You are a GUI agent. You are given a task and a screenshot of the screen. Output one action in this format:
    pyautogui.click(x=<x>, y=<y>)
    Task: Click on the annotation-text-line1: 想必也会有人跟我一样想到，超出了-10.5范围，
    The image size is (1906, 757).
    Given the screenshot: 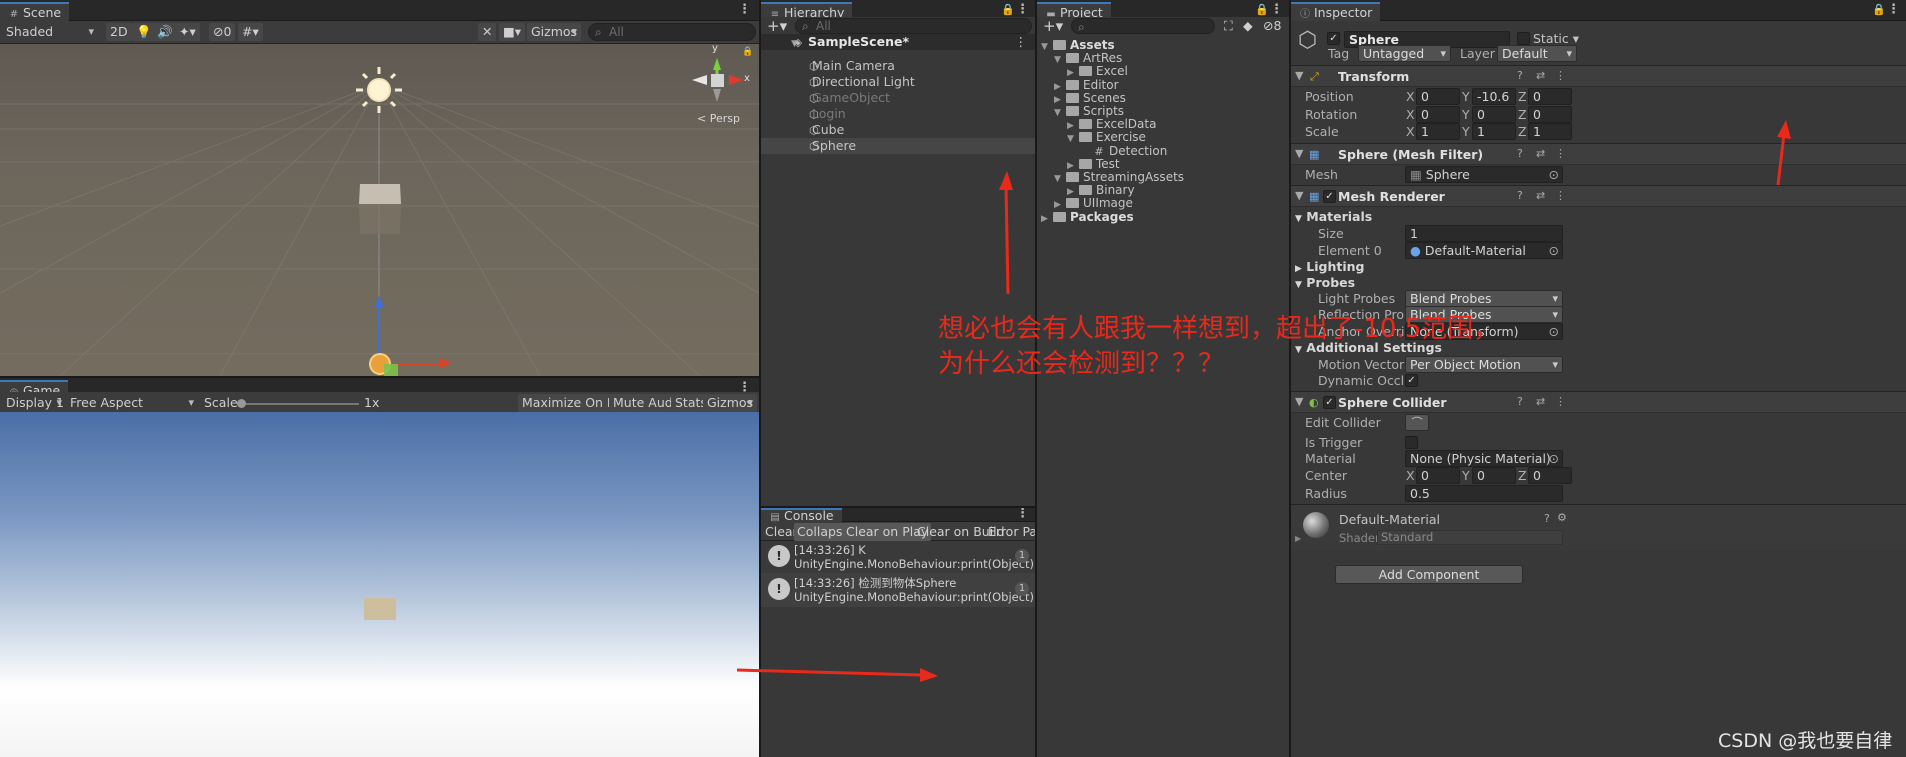 What is the action you would take?
    pyautogui.click(x=1219, y=329)
    